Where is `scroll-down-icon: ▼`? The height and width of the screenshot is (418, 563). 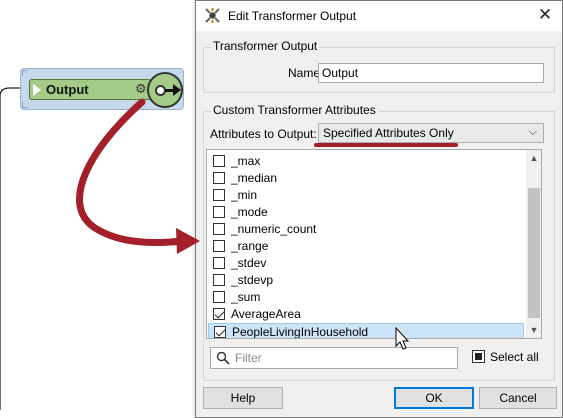
scroll-down-icon: ▼ is located at coordinates (533, 330).